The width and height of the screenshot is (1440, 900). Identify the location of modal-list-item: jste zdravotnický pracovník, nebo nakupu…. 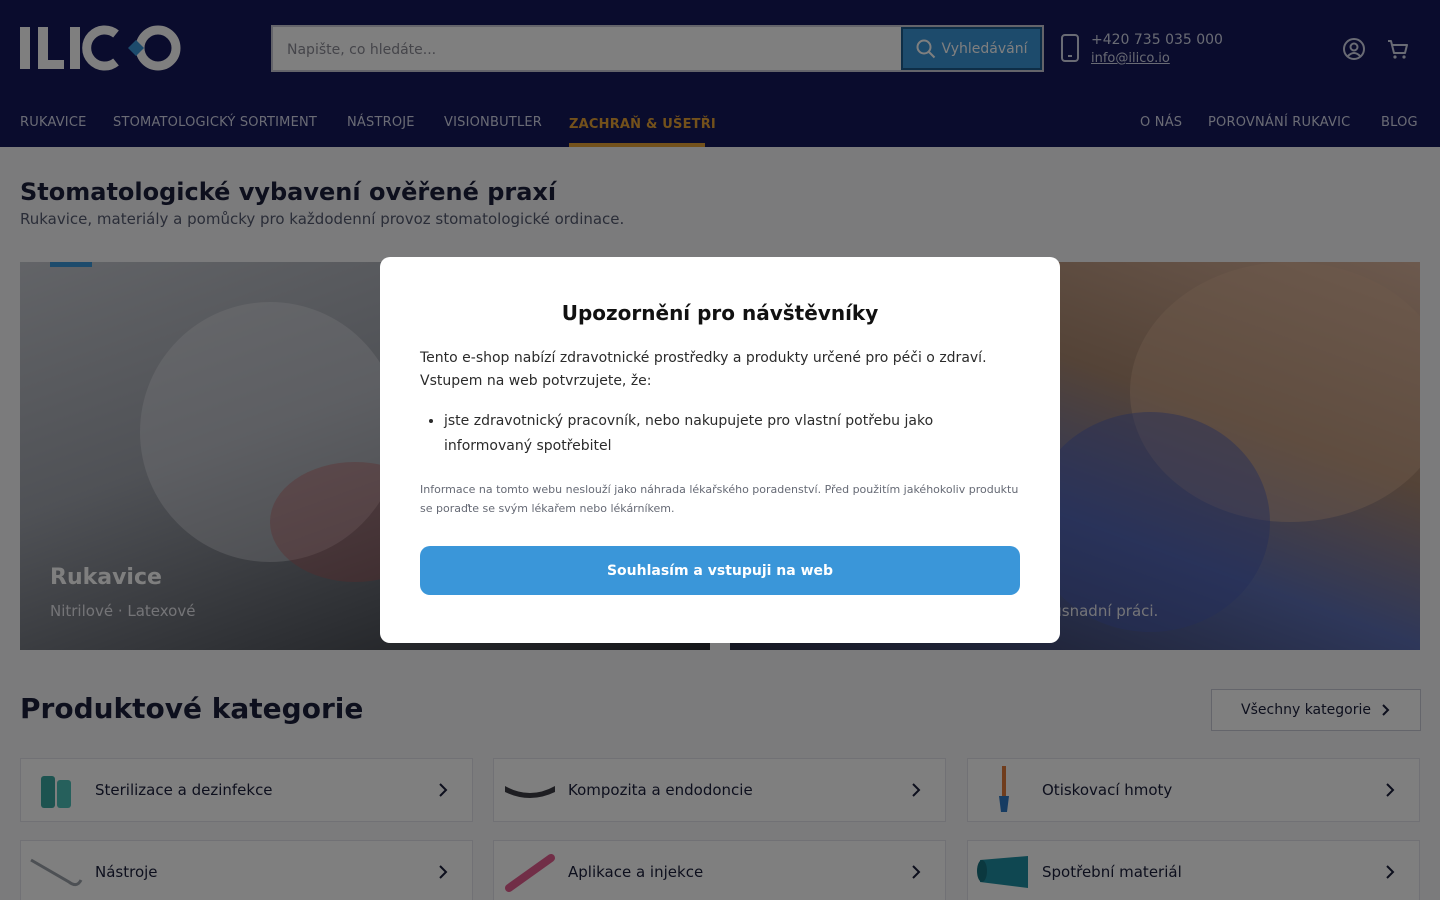
(704, 434).